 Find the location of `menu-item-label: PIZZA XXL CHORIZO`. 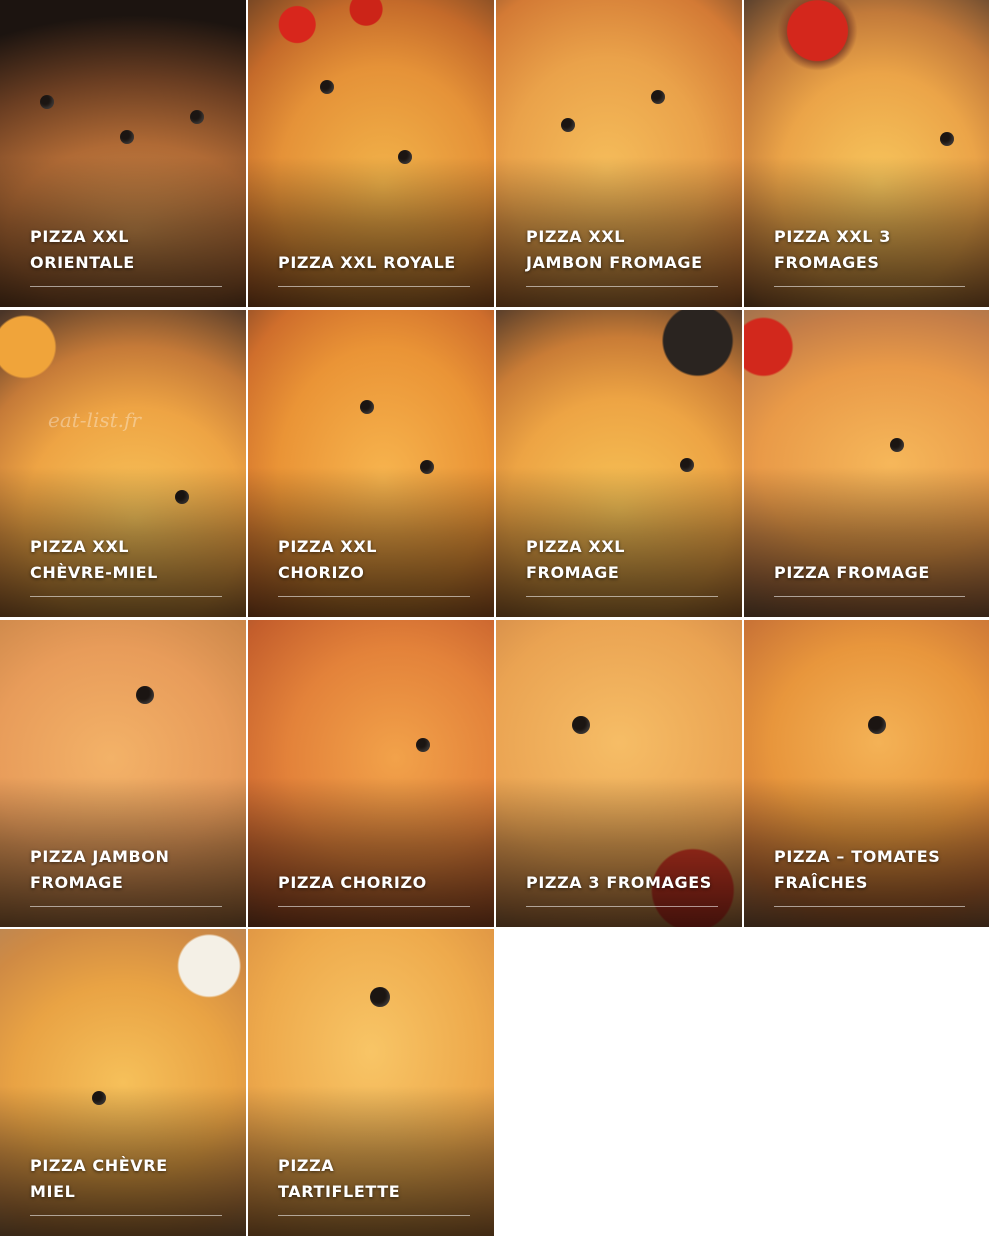

menu-item-label: PIZZA XXL CHORIZO is located at coordinates (328, 559).